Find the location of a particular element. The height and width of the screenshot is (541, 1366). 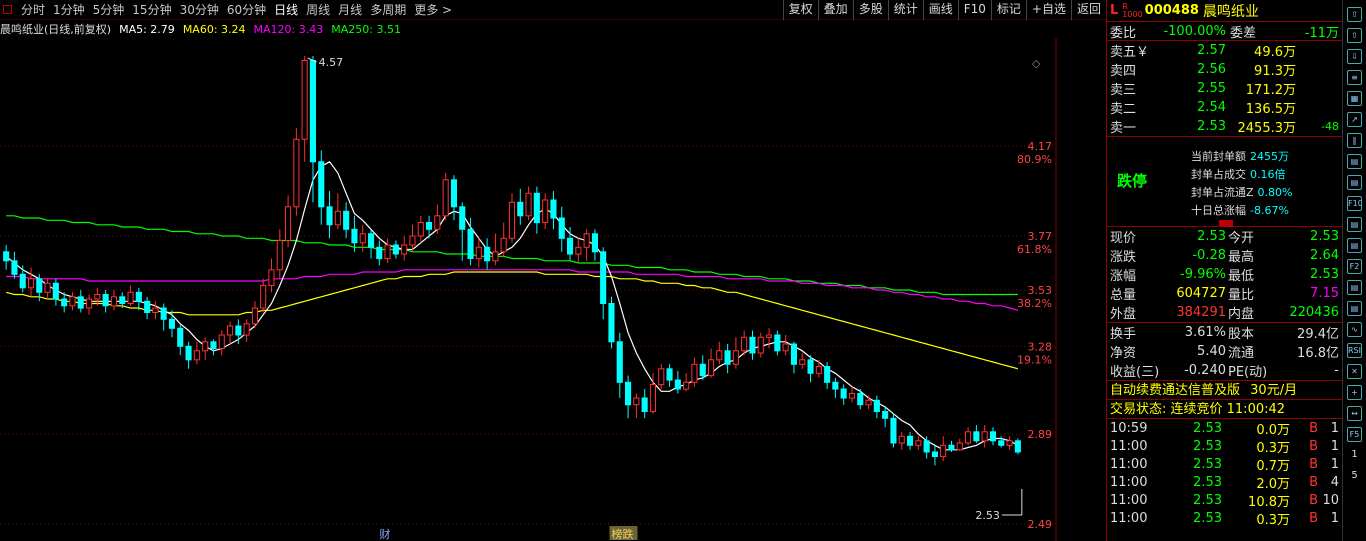

tick-row: 11:00 2.53 10.8万 B 10 is located at coordinates (1224, 500).